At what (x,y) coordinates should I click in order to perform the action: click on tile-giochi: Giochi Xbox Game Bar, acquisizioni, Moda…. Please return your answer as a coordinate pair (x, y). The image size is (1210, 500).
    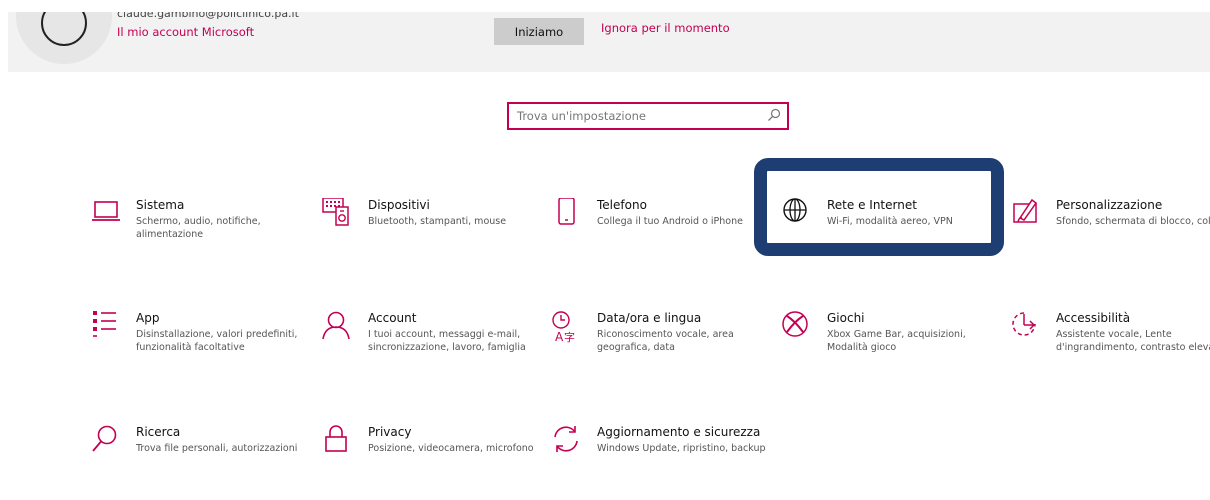
    Looking at the image, I should click on (888, 348).